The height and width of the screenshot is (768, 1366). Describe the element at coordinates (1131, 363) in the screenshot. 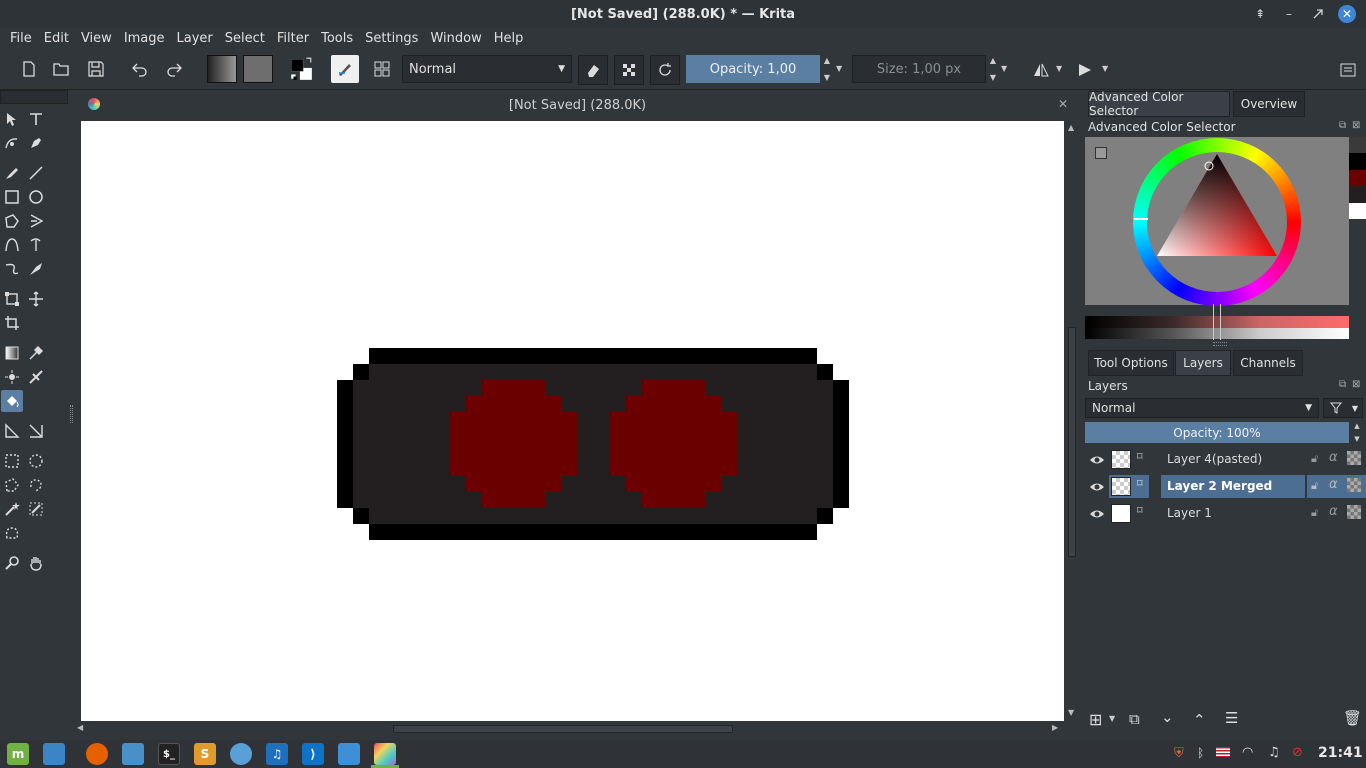

I see `tab-tool-options: Tool Options` at that location.